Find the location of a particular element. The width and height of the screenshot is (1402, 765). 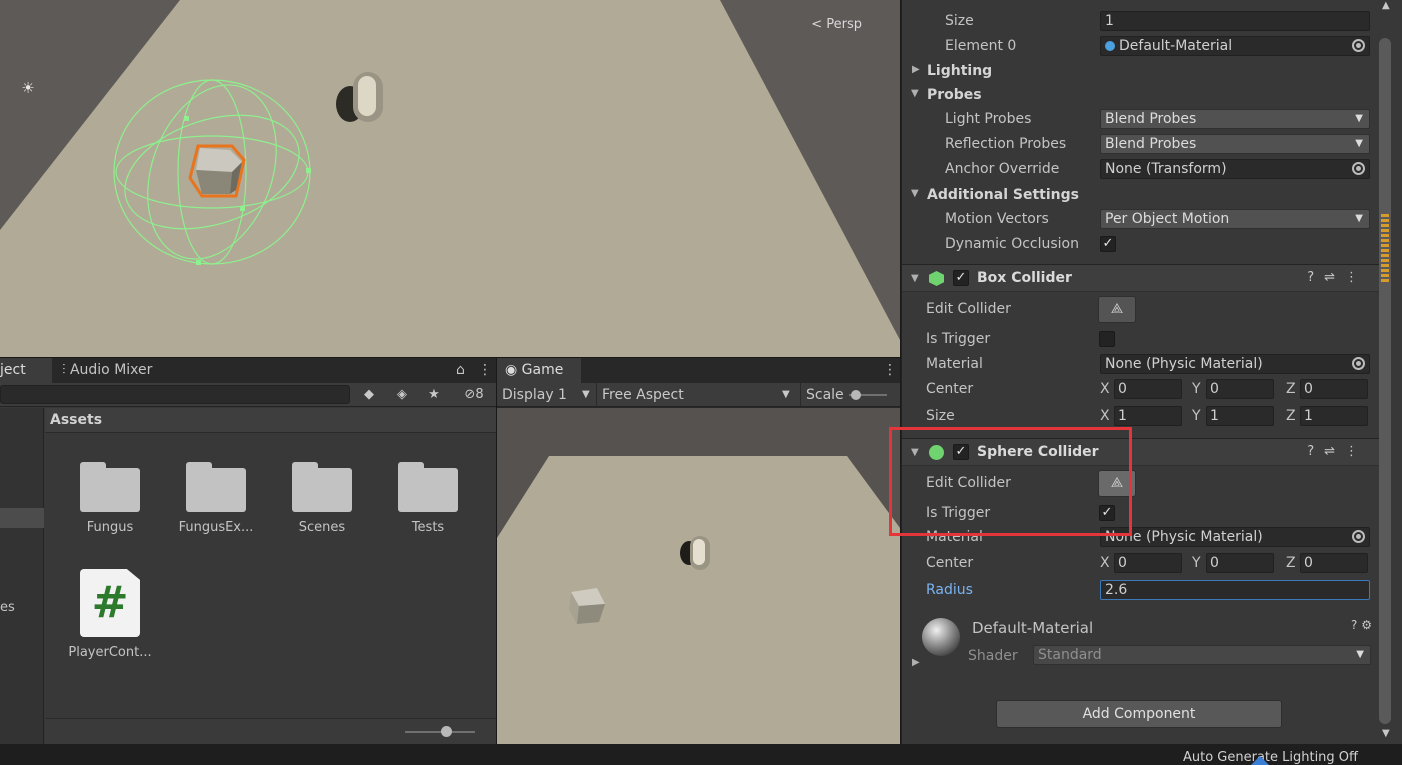

box-center-x-field: 0 is located at coordinates (1148, 389).